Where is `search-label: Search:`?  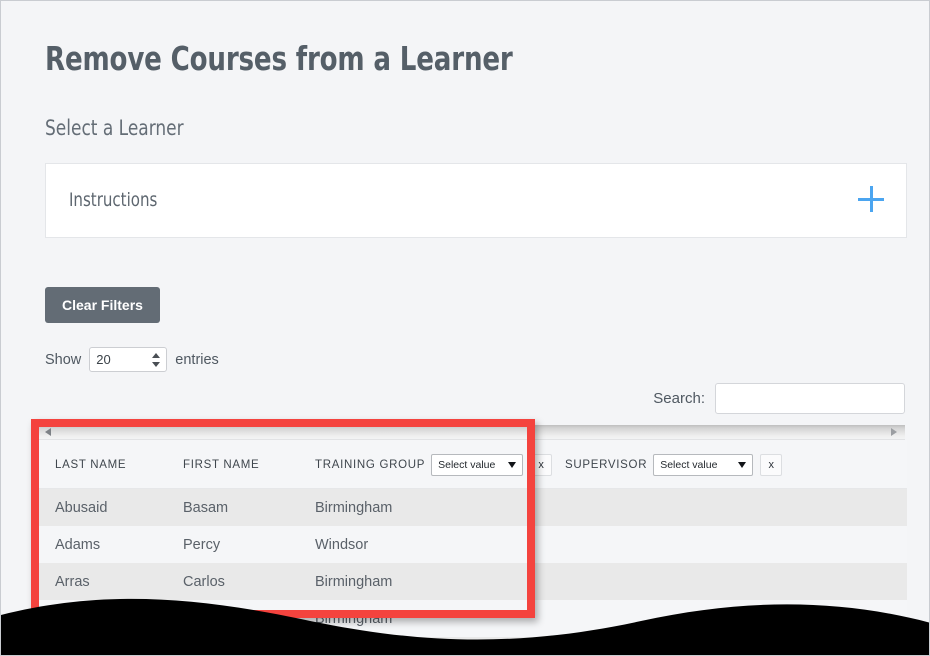 search-label: Search: is located at coordinates (679, 398).